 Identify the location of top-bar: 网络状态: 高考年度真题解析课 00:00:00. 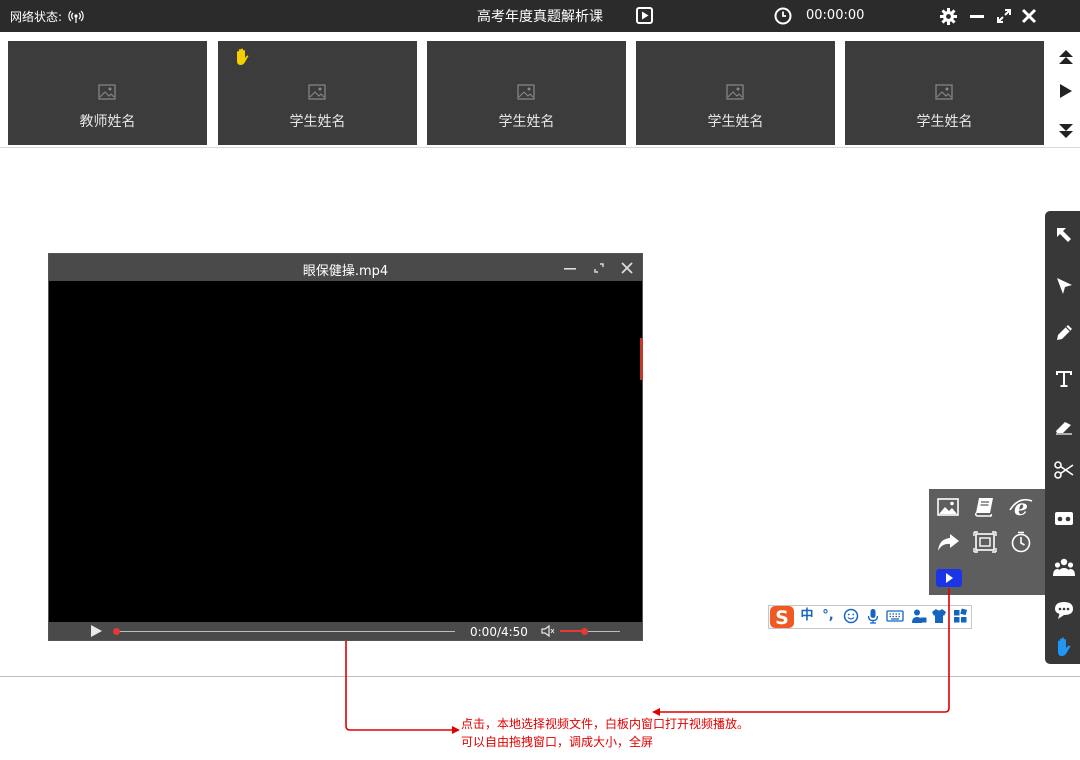
(540, 16).